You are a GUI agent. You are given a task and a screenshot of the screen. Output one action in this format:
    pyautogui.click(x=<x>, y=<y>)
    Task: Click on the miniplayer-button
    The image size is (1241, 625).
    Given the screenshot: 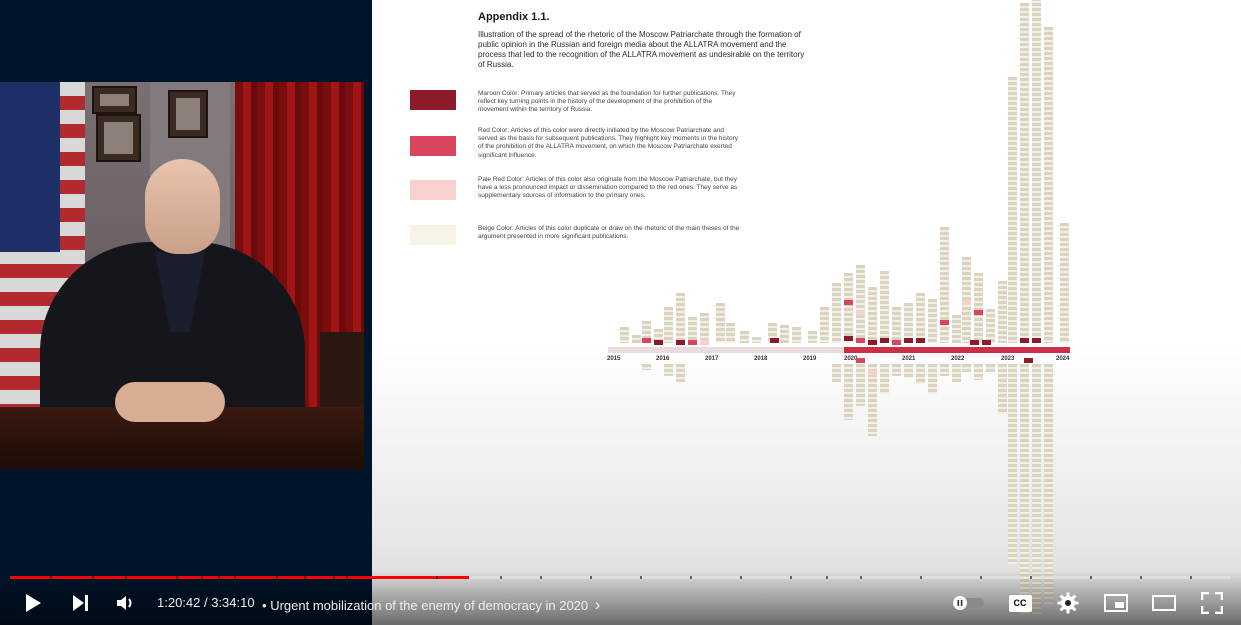 What is the action you would take?
    pyautogui.click(x=1116, y=603)
    